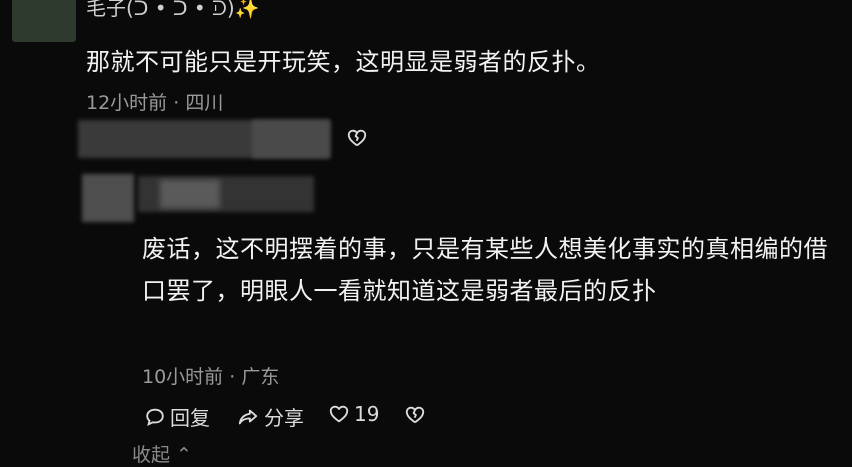 The width and height of the screenshot is (852, 467). I want to click on comment-meta: 12小时前 · 四川, so click(154, 101).